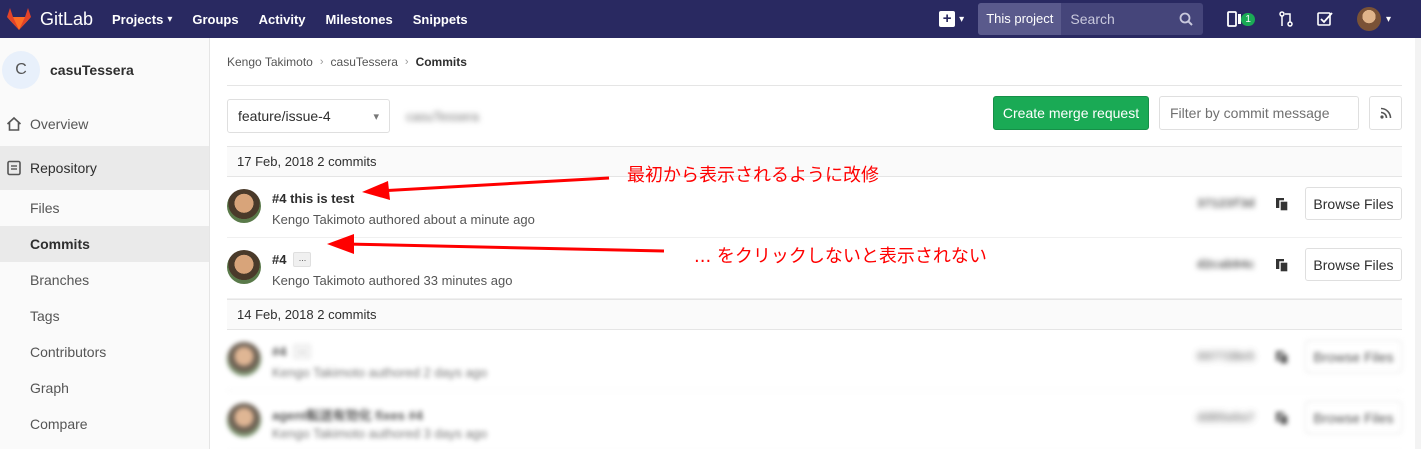  I want to click on annotation-text-1: 最初から表示されるように改修, so click(753, 175).